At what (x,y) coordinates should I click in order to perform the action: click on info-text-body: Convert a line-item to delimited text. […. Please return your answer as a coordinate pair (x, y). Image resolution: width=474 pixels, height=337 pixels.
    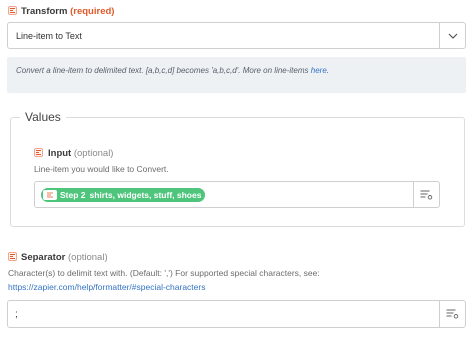
    Looking at the image, I should click on (163, 70).